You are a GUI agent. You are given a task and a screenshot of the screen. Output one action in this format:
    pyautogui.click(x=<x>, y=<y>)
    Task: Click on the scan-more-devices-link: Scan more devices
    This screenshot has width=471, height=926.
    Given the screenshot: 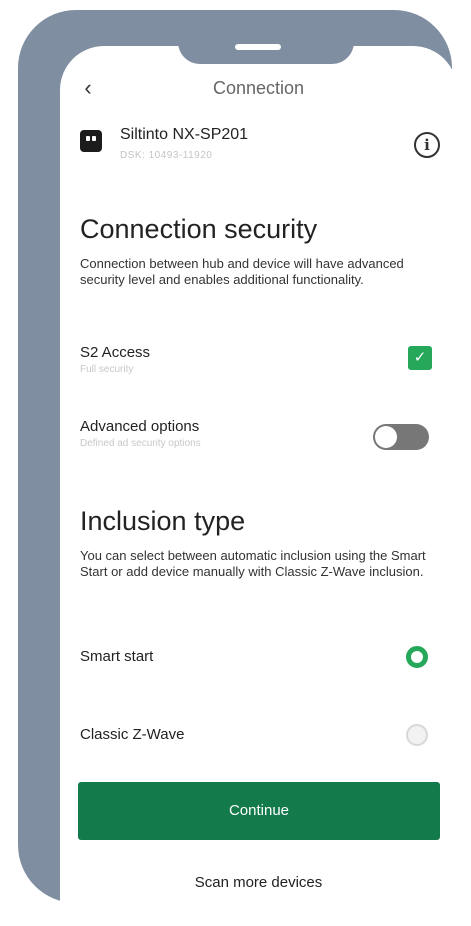 What is the action you would take?
    pyautogui.click(x=258, y=882)
    